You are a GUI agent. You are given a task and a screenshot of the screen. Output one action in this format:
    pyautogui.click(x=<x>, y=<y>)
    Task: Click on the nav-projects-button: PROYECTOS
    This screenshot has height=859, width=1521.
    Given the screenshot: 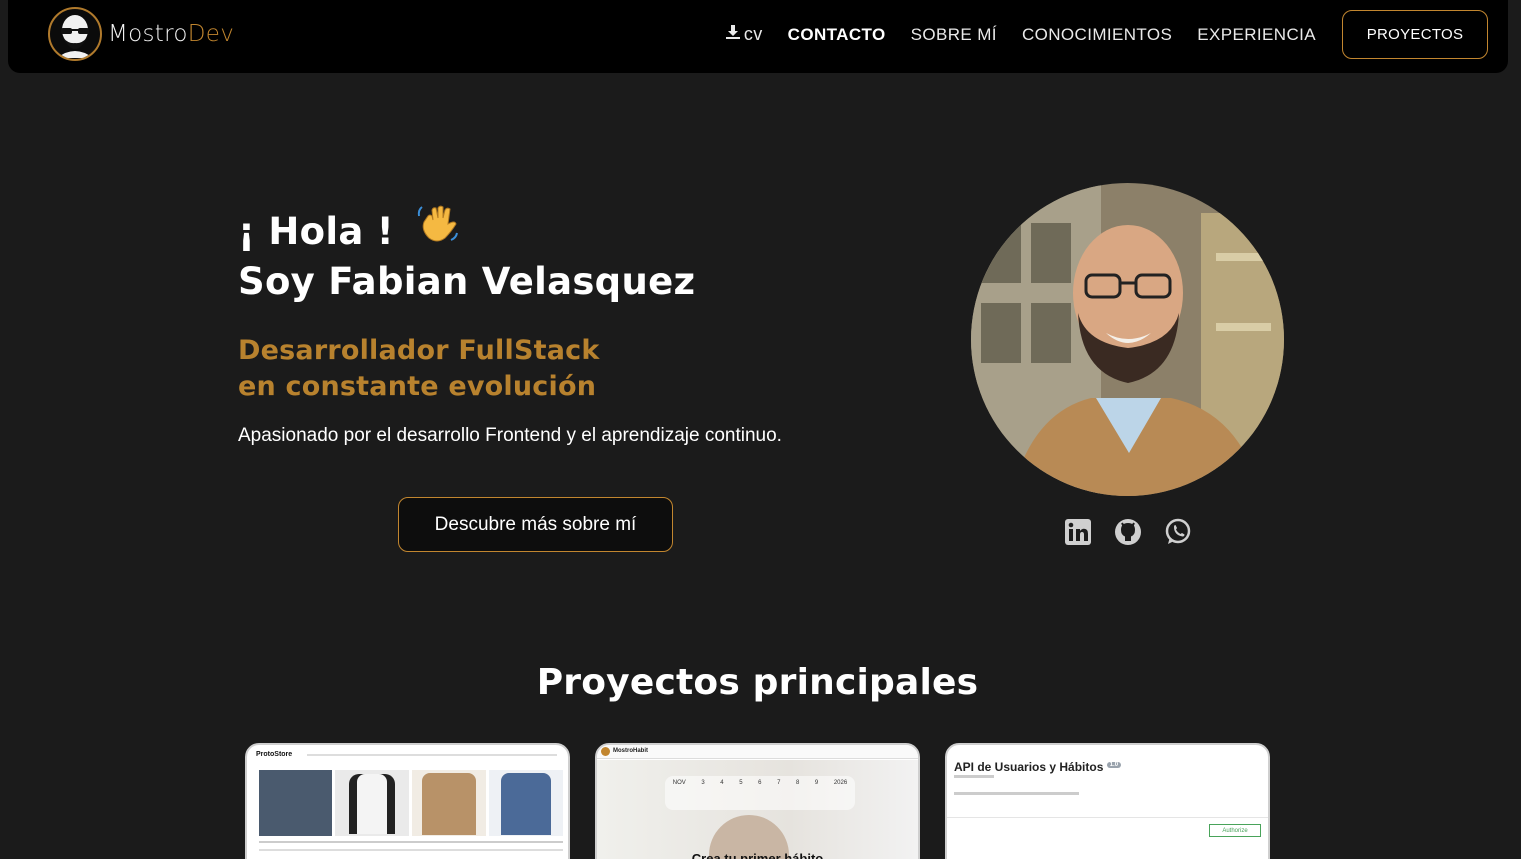 What is the action you would take?
    pyautogui.click(x=1415, y=34)
    